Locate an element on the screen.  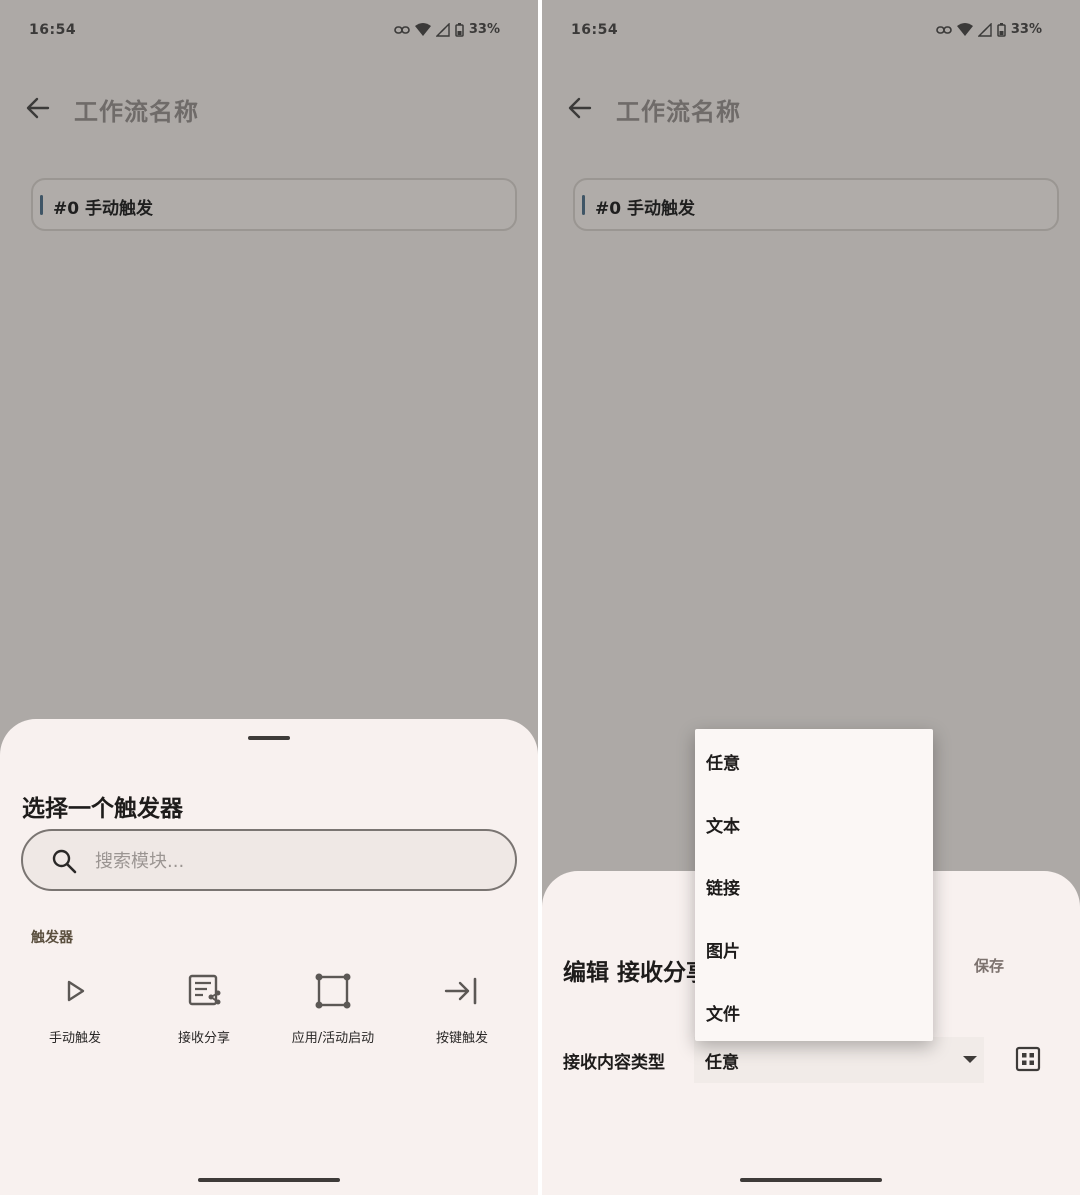
sheet-title: 选择一个触发器 is located at coordinates (102, 809).